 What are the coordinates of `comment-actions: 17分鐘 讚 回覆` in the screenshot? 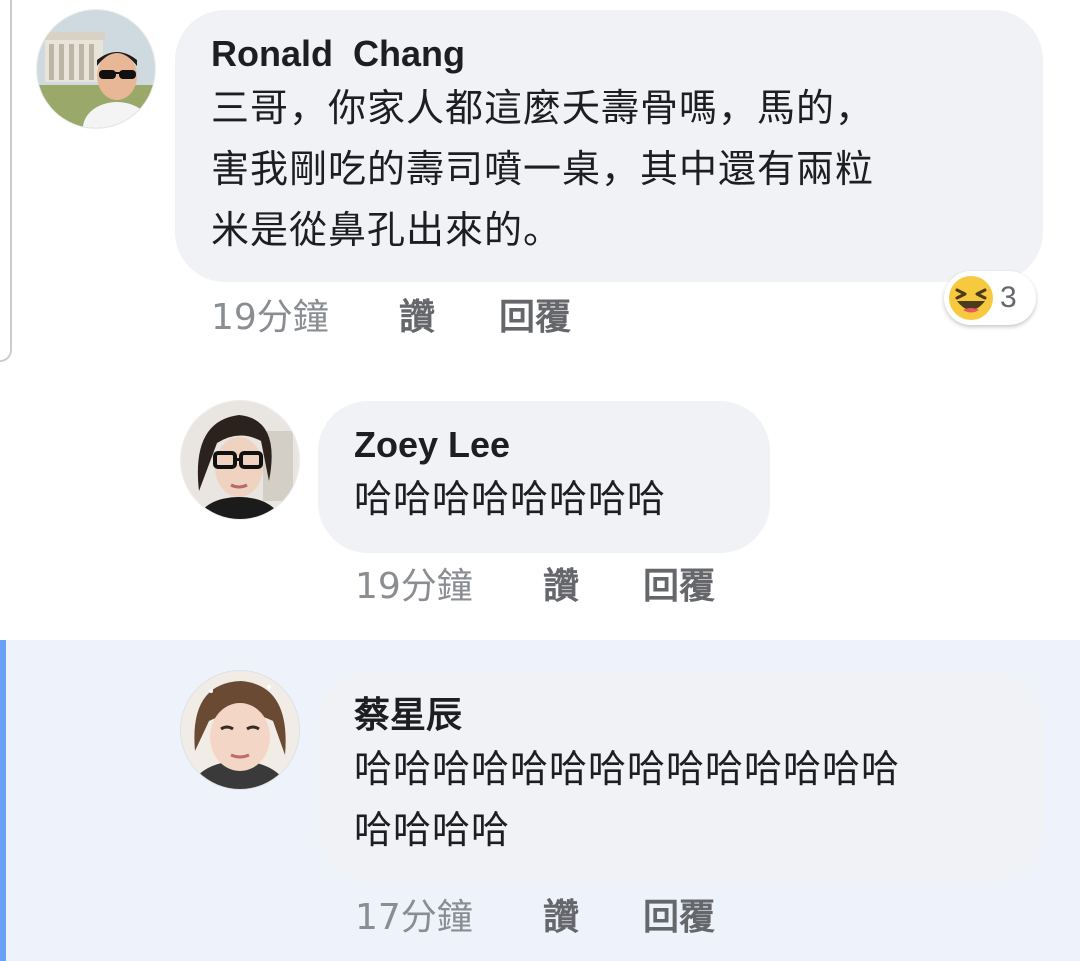 It's located at (535, 915).